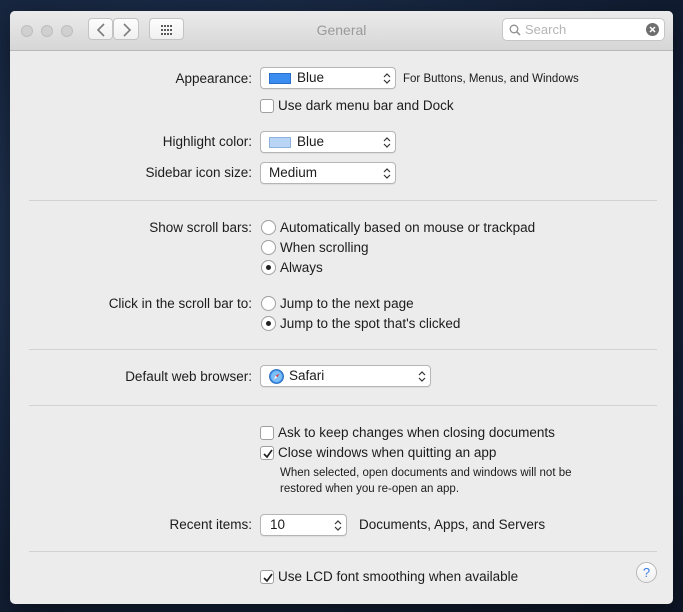 The width and height of the screenshot is (683, 612). I want to click on scroll-bars-option-label: Always, so click(301, 267).